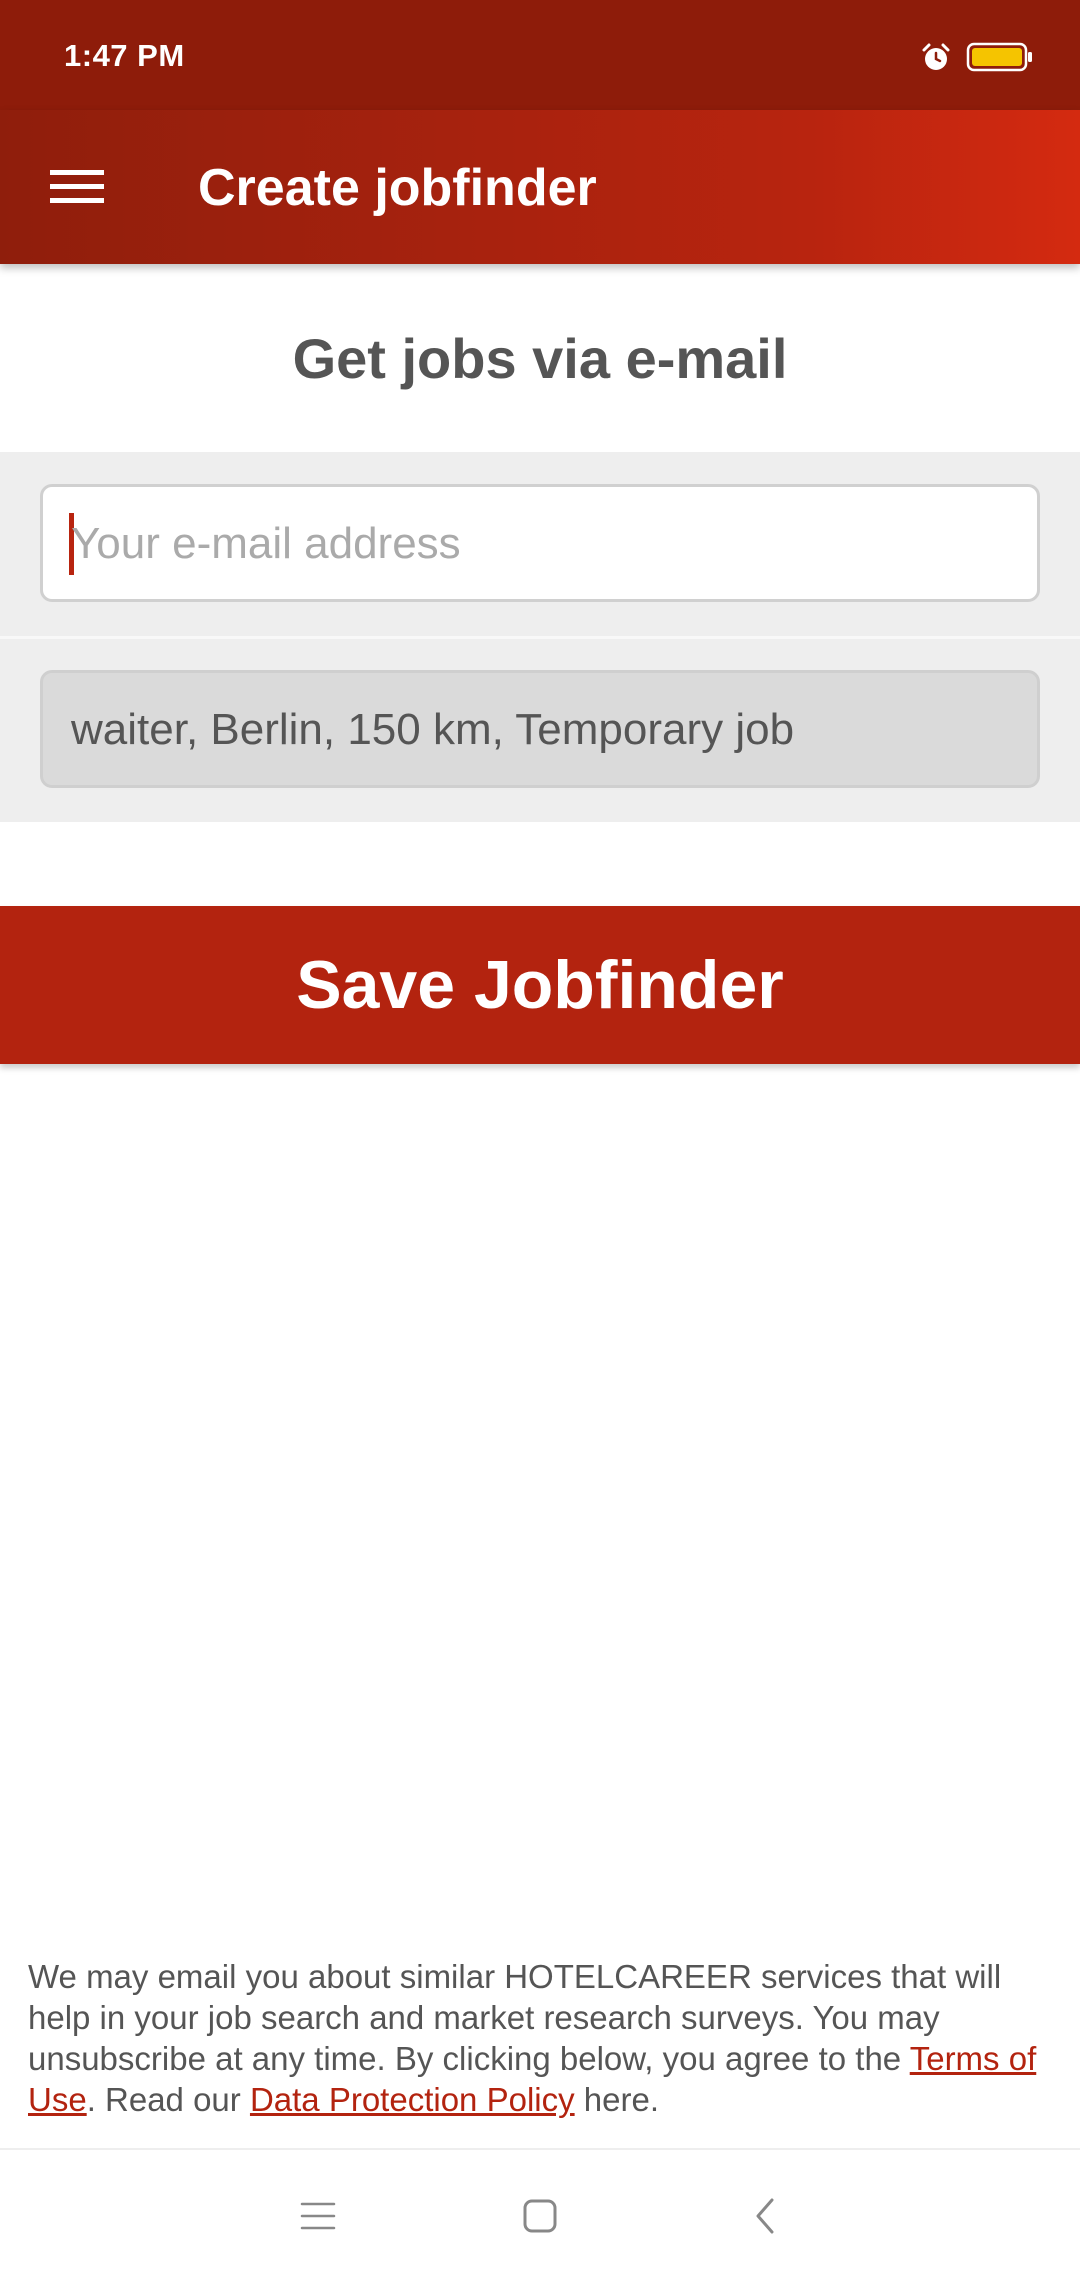 The image size is (1080, 2280). I want to click on form-divider, so click(540, 637).